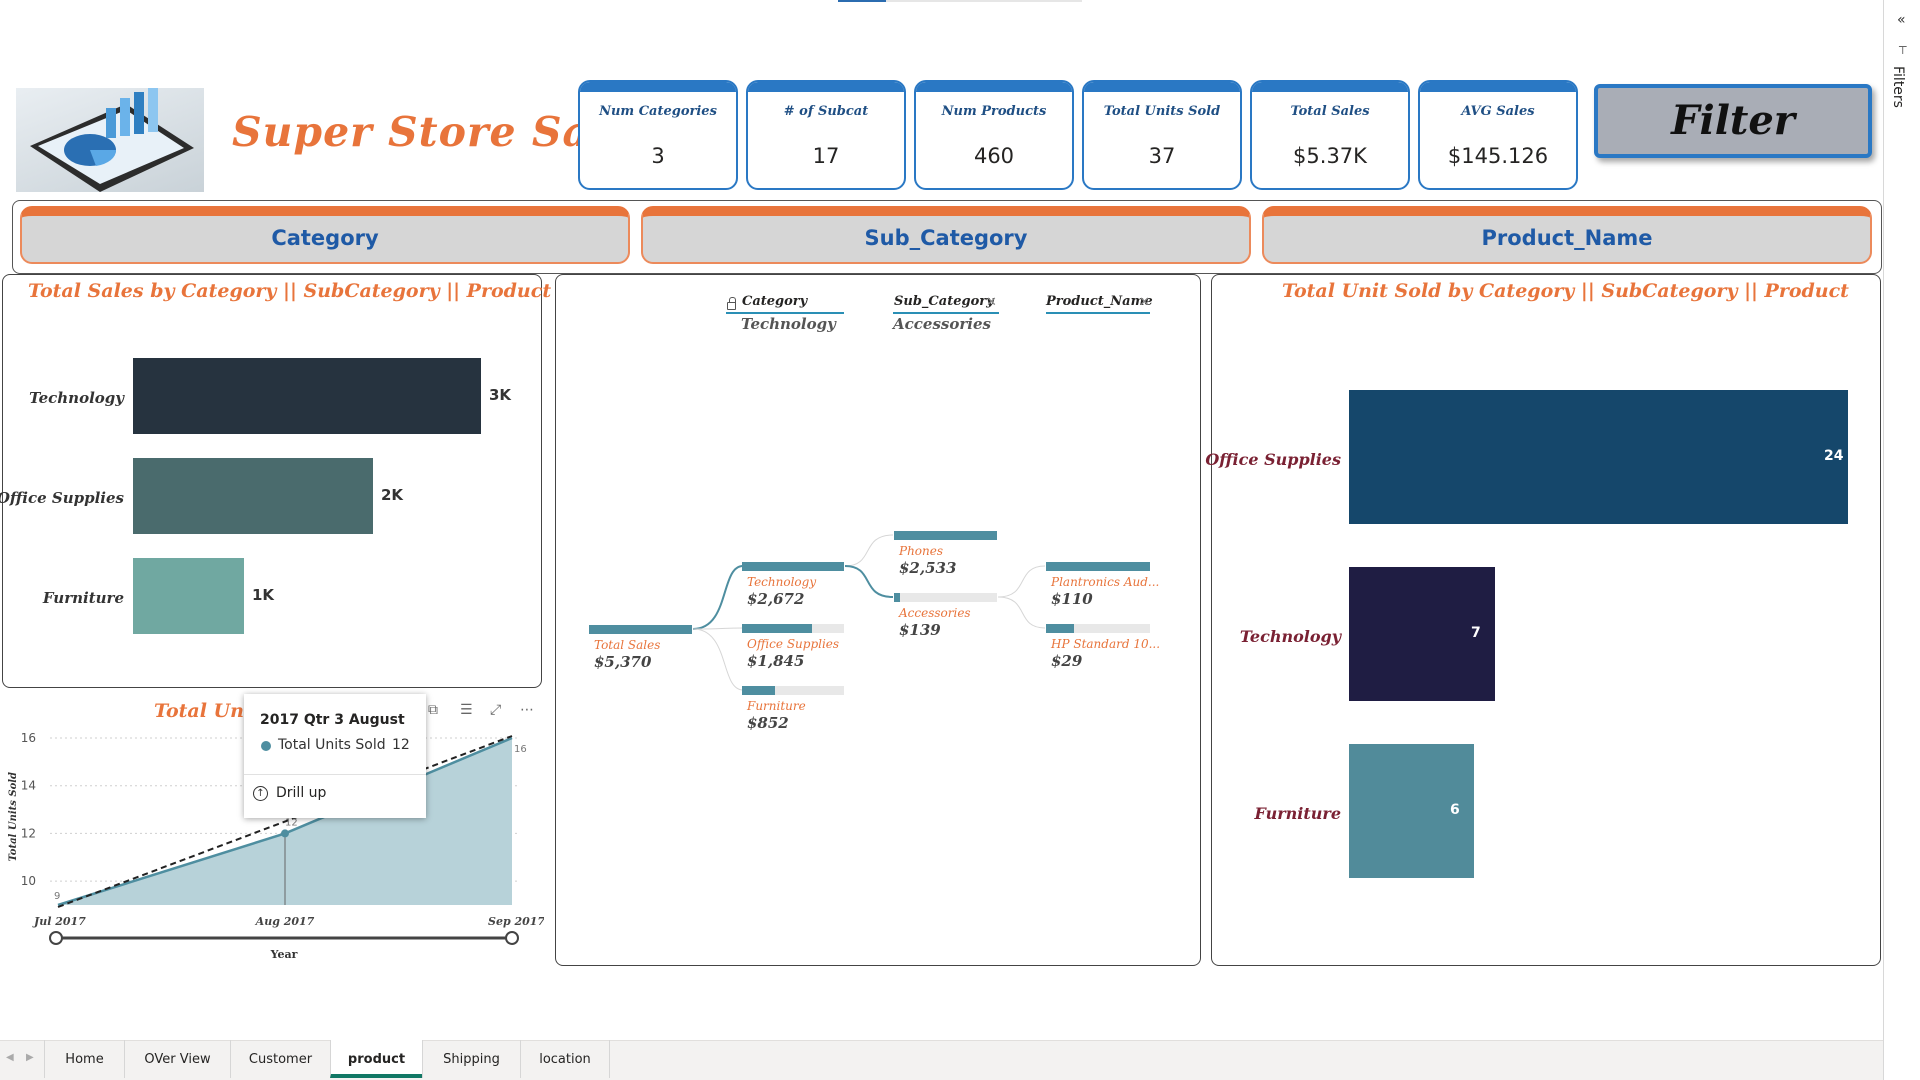 This screenshot has height=1080, width=1920. I want to click on tree-product-node-value: $29, so click(1067, 661).